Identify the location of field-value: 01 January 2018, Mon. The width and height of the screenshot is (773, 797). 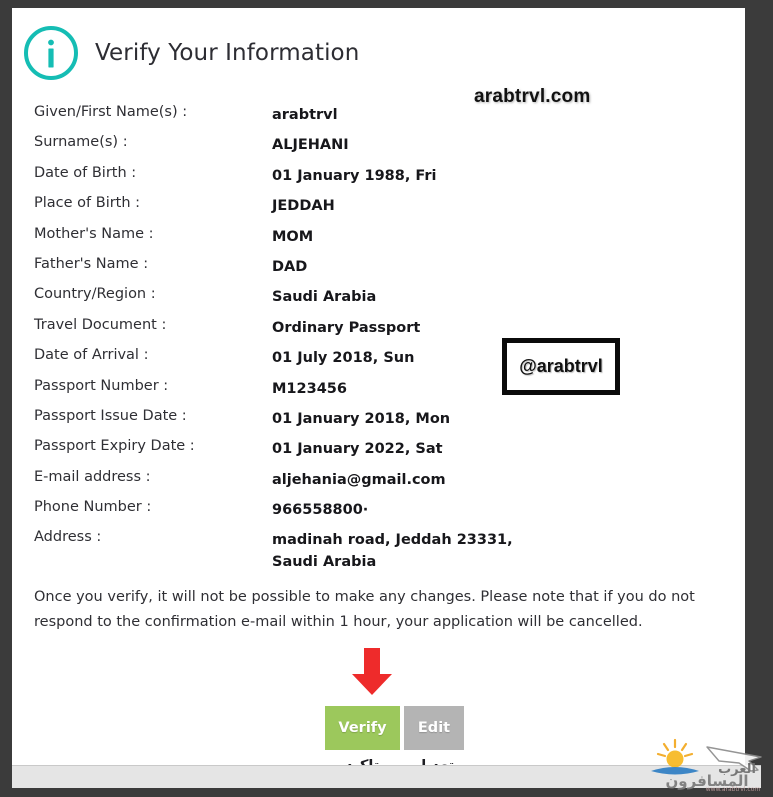
(361, 418).